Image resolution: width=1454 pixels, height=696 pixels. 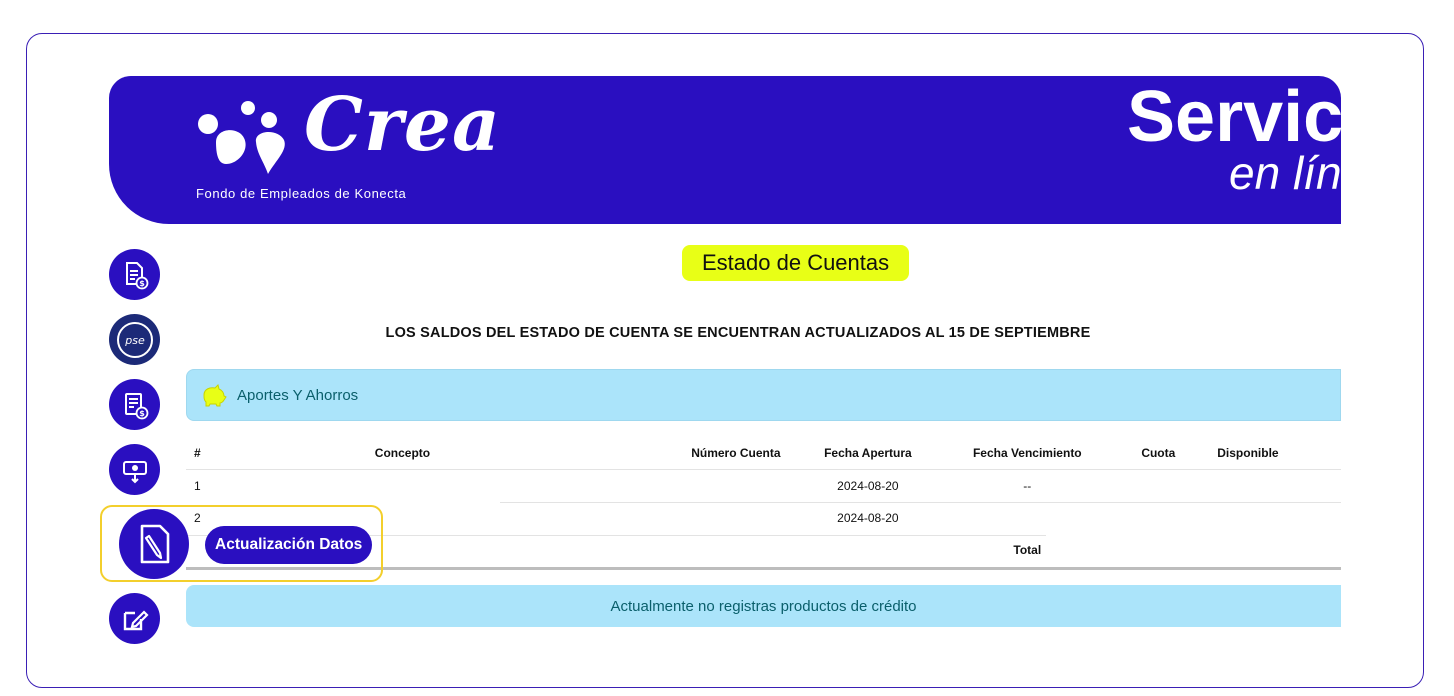 I want to click on col-header-fecha-apertura: Fecha Apertura, so click(x=868, y=453).